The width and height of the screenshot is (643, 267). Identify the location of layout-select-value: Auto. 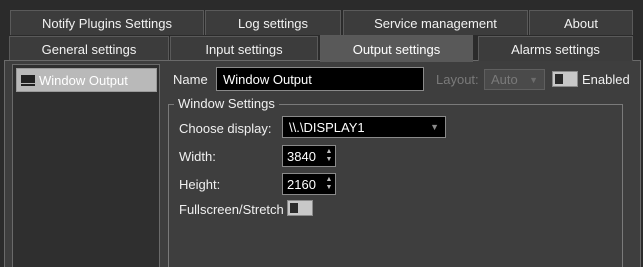
(504, 79).